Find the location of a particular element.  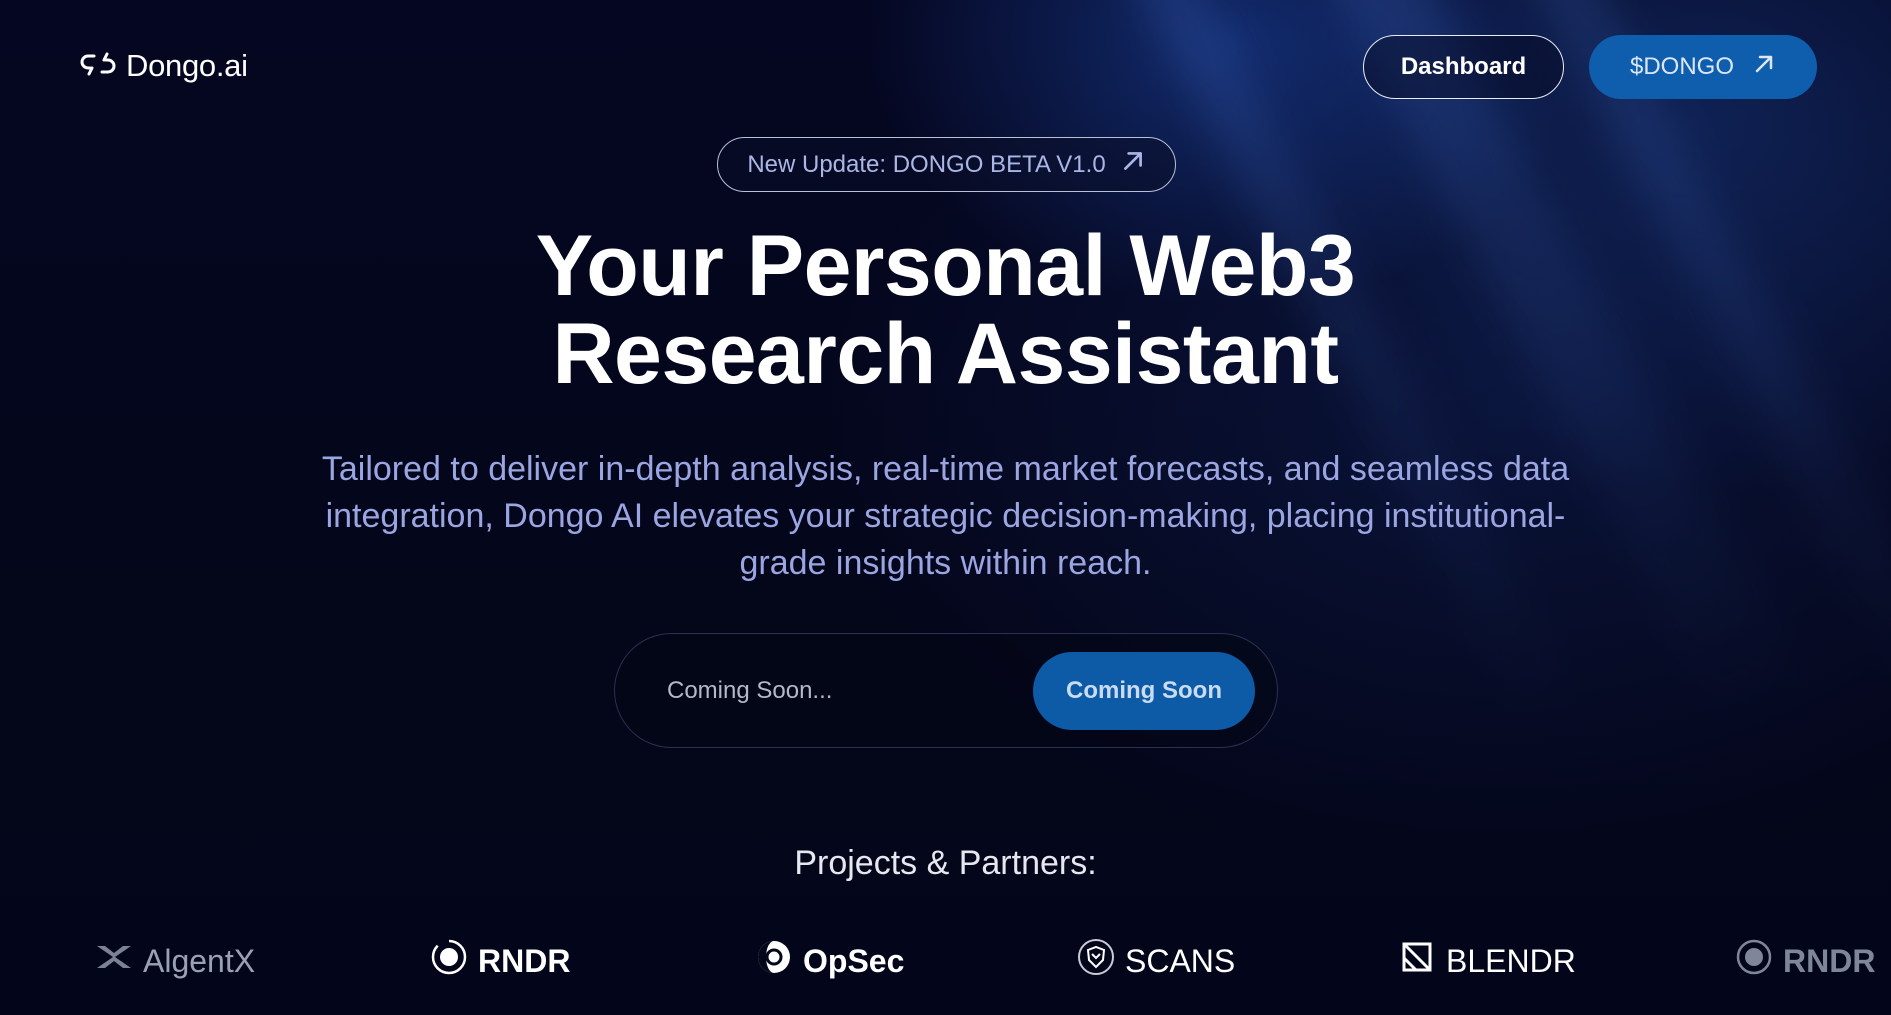

partners-heading: Projects & Partners: is located at coordinates (945, 863).